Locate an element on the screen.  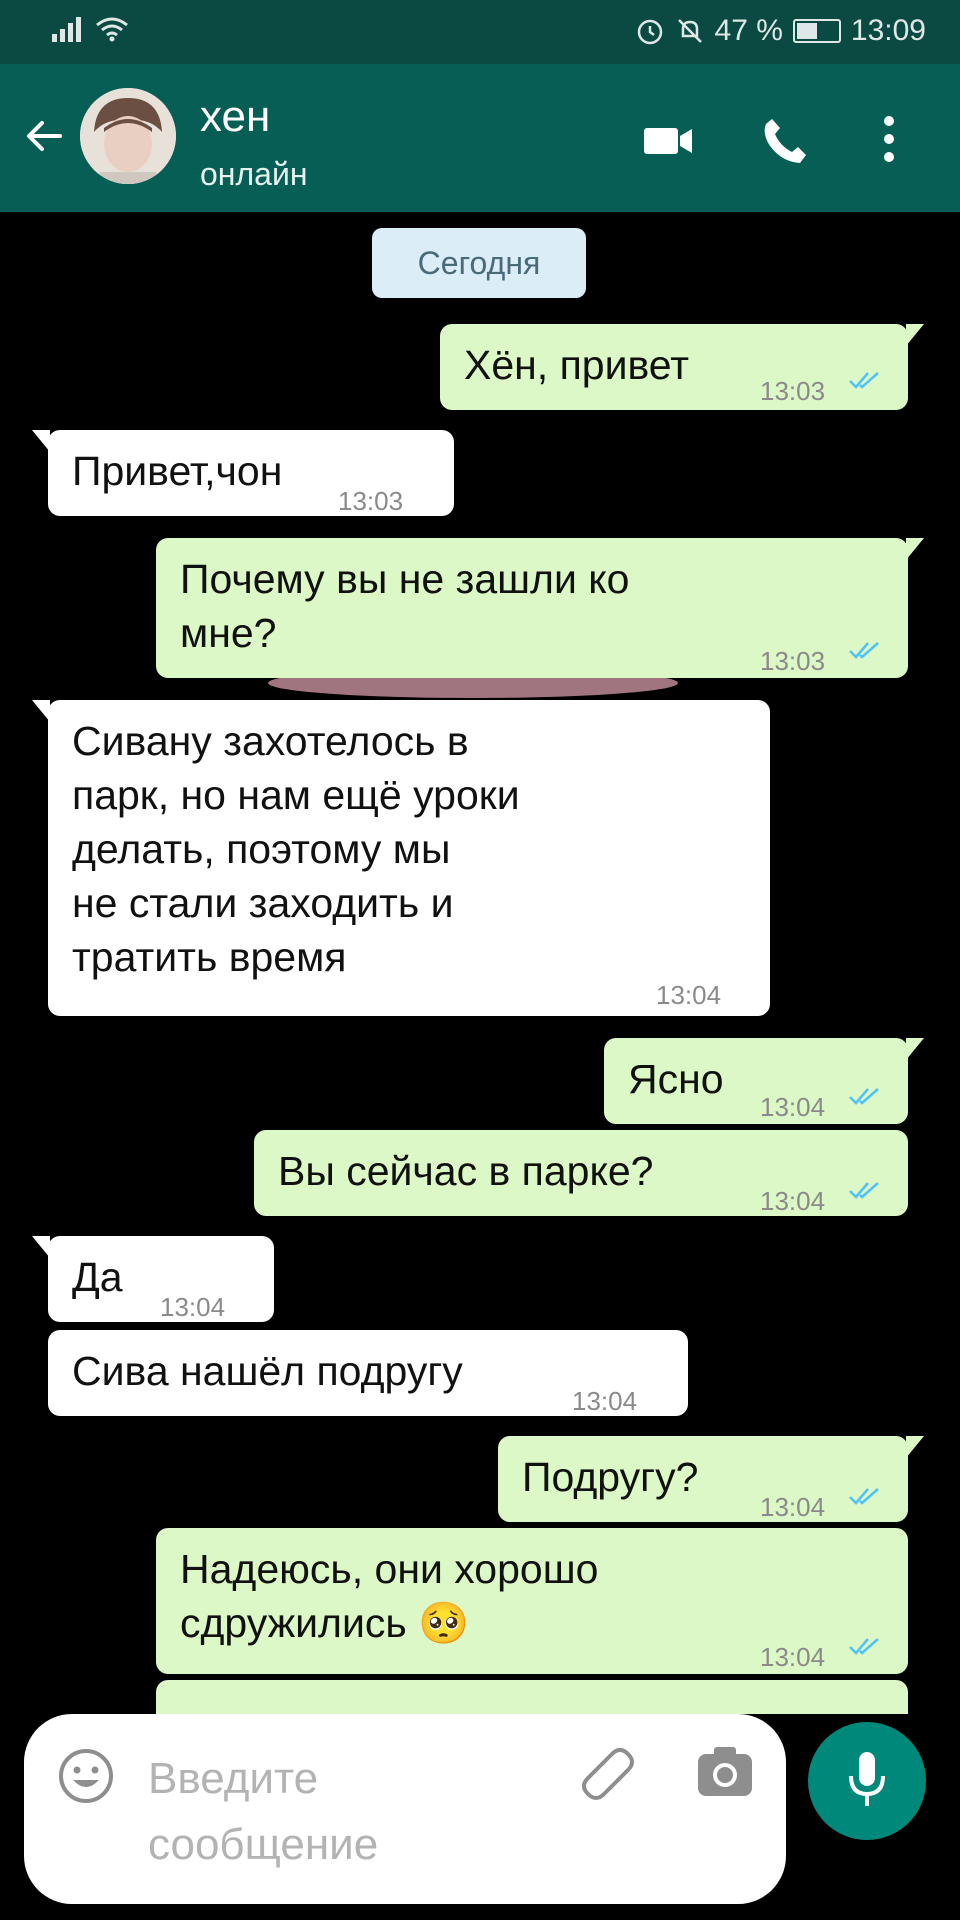
message-text: мне? is located at coordinates (228, 633).